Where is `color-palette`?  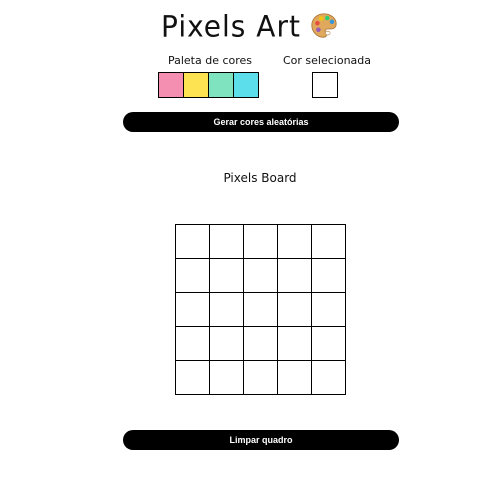 color-palette is located at coordinates (208, 85).